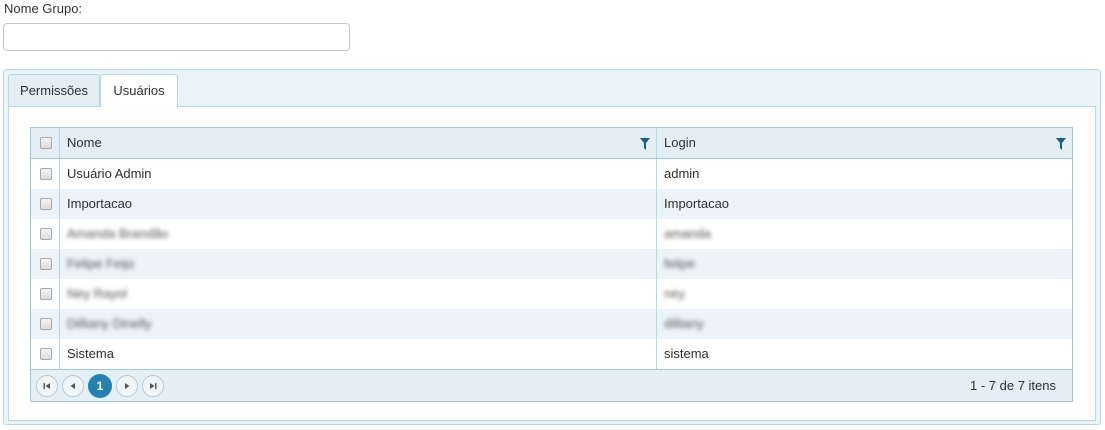 This screenshot has height=430, width=1105. I want to click on next-page-button, so click(127, 386).